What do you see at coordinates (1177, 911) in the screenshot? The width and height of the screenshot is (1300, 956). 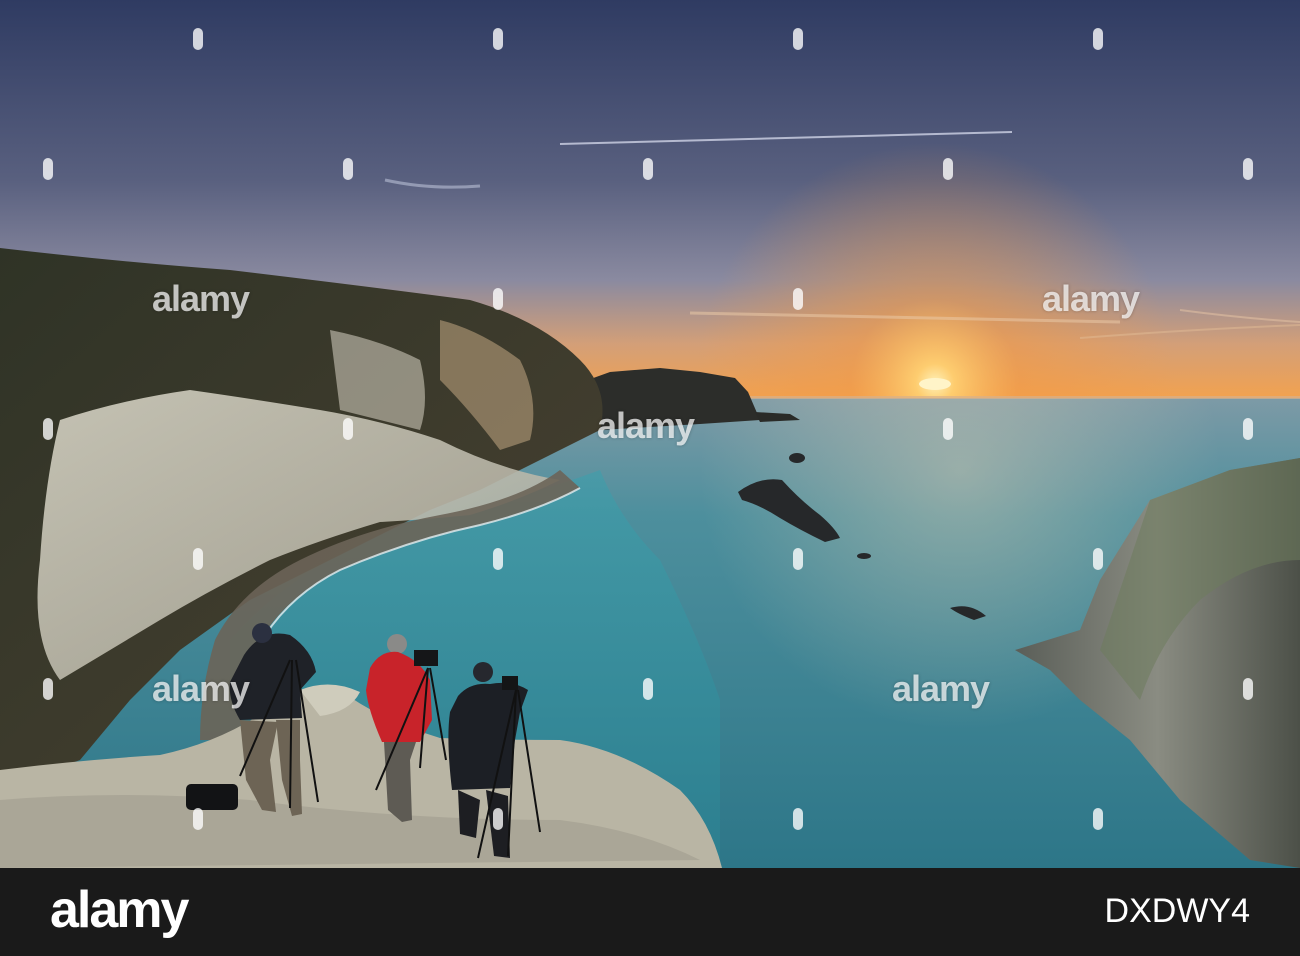 I see `image-id: DXDWY4` at bounding box center [1177, 911].